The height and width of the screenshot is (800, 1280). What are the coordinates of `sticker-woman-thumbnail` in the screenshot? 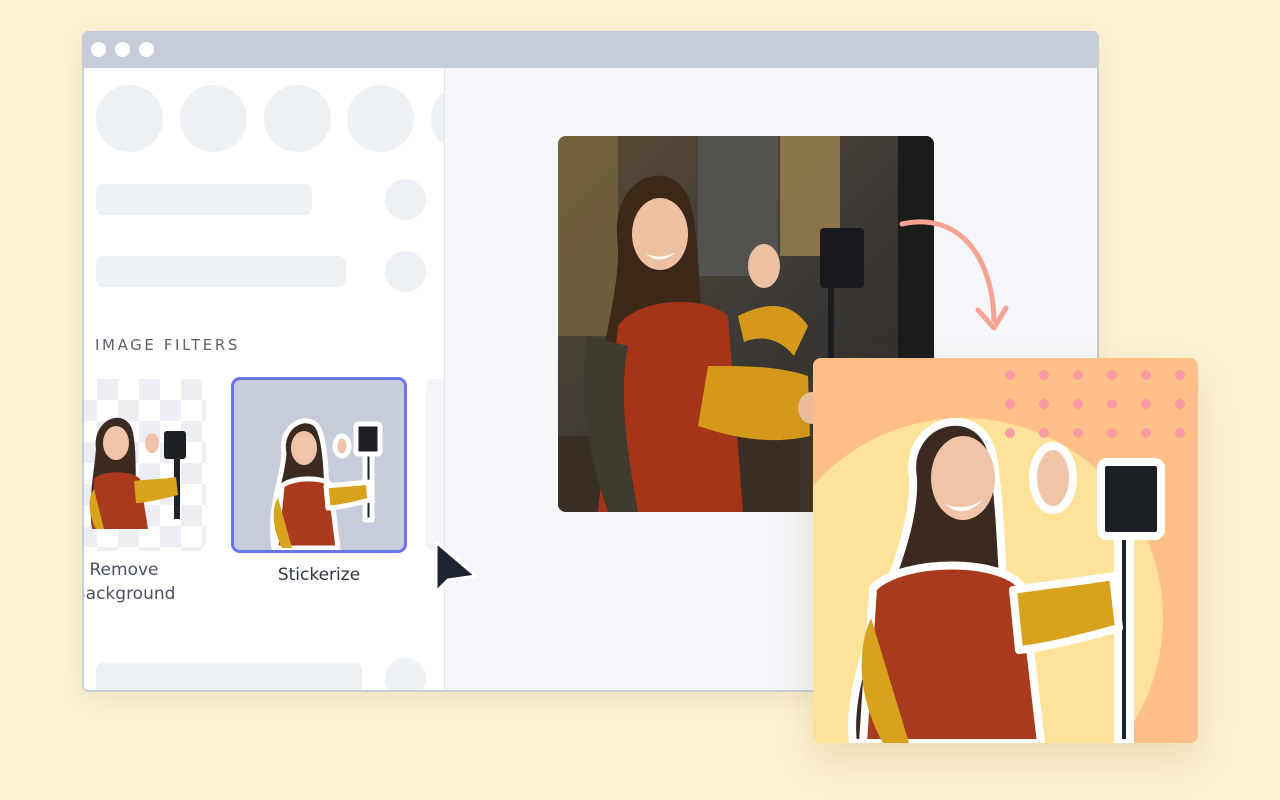 It's located at (326, 484).